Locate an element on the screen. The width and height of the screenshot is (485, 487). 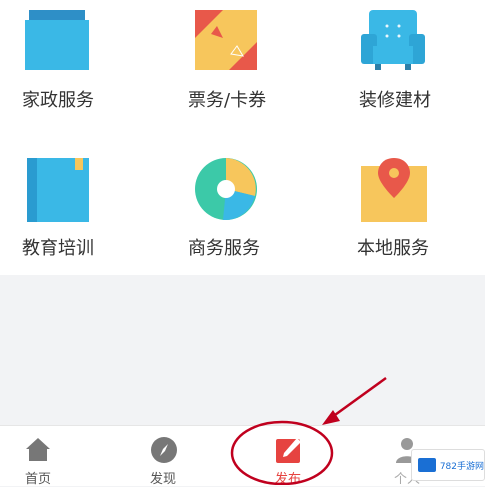
ticket-icon is located at coordinates (226, 40).